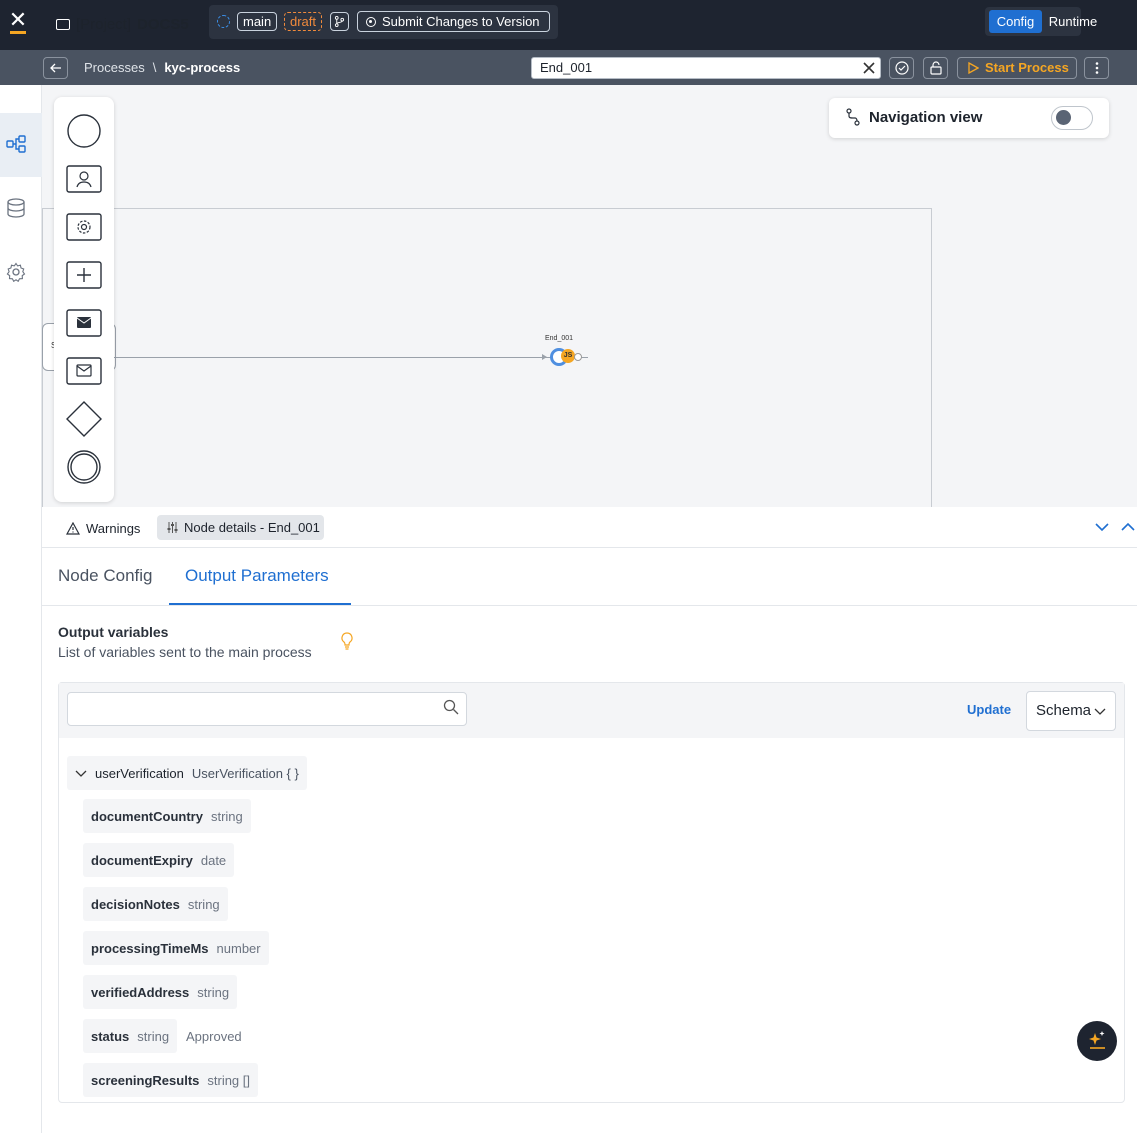 The image size is (1137, 1133). I want to click on variable-row: processingTimeMs number, so click(176, 948).